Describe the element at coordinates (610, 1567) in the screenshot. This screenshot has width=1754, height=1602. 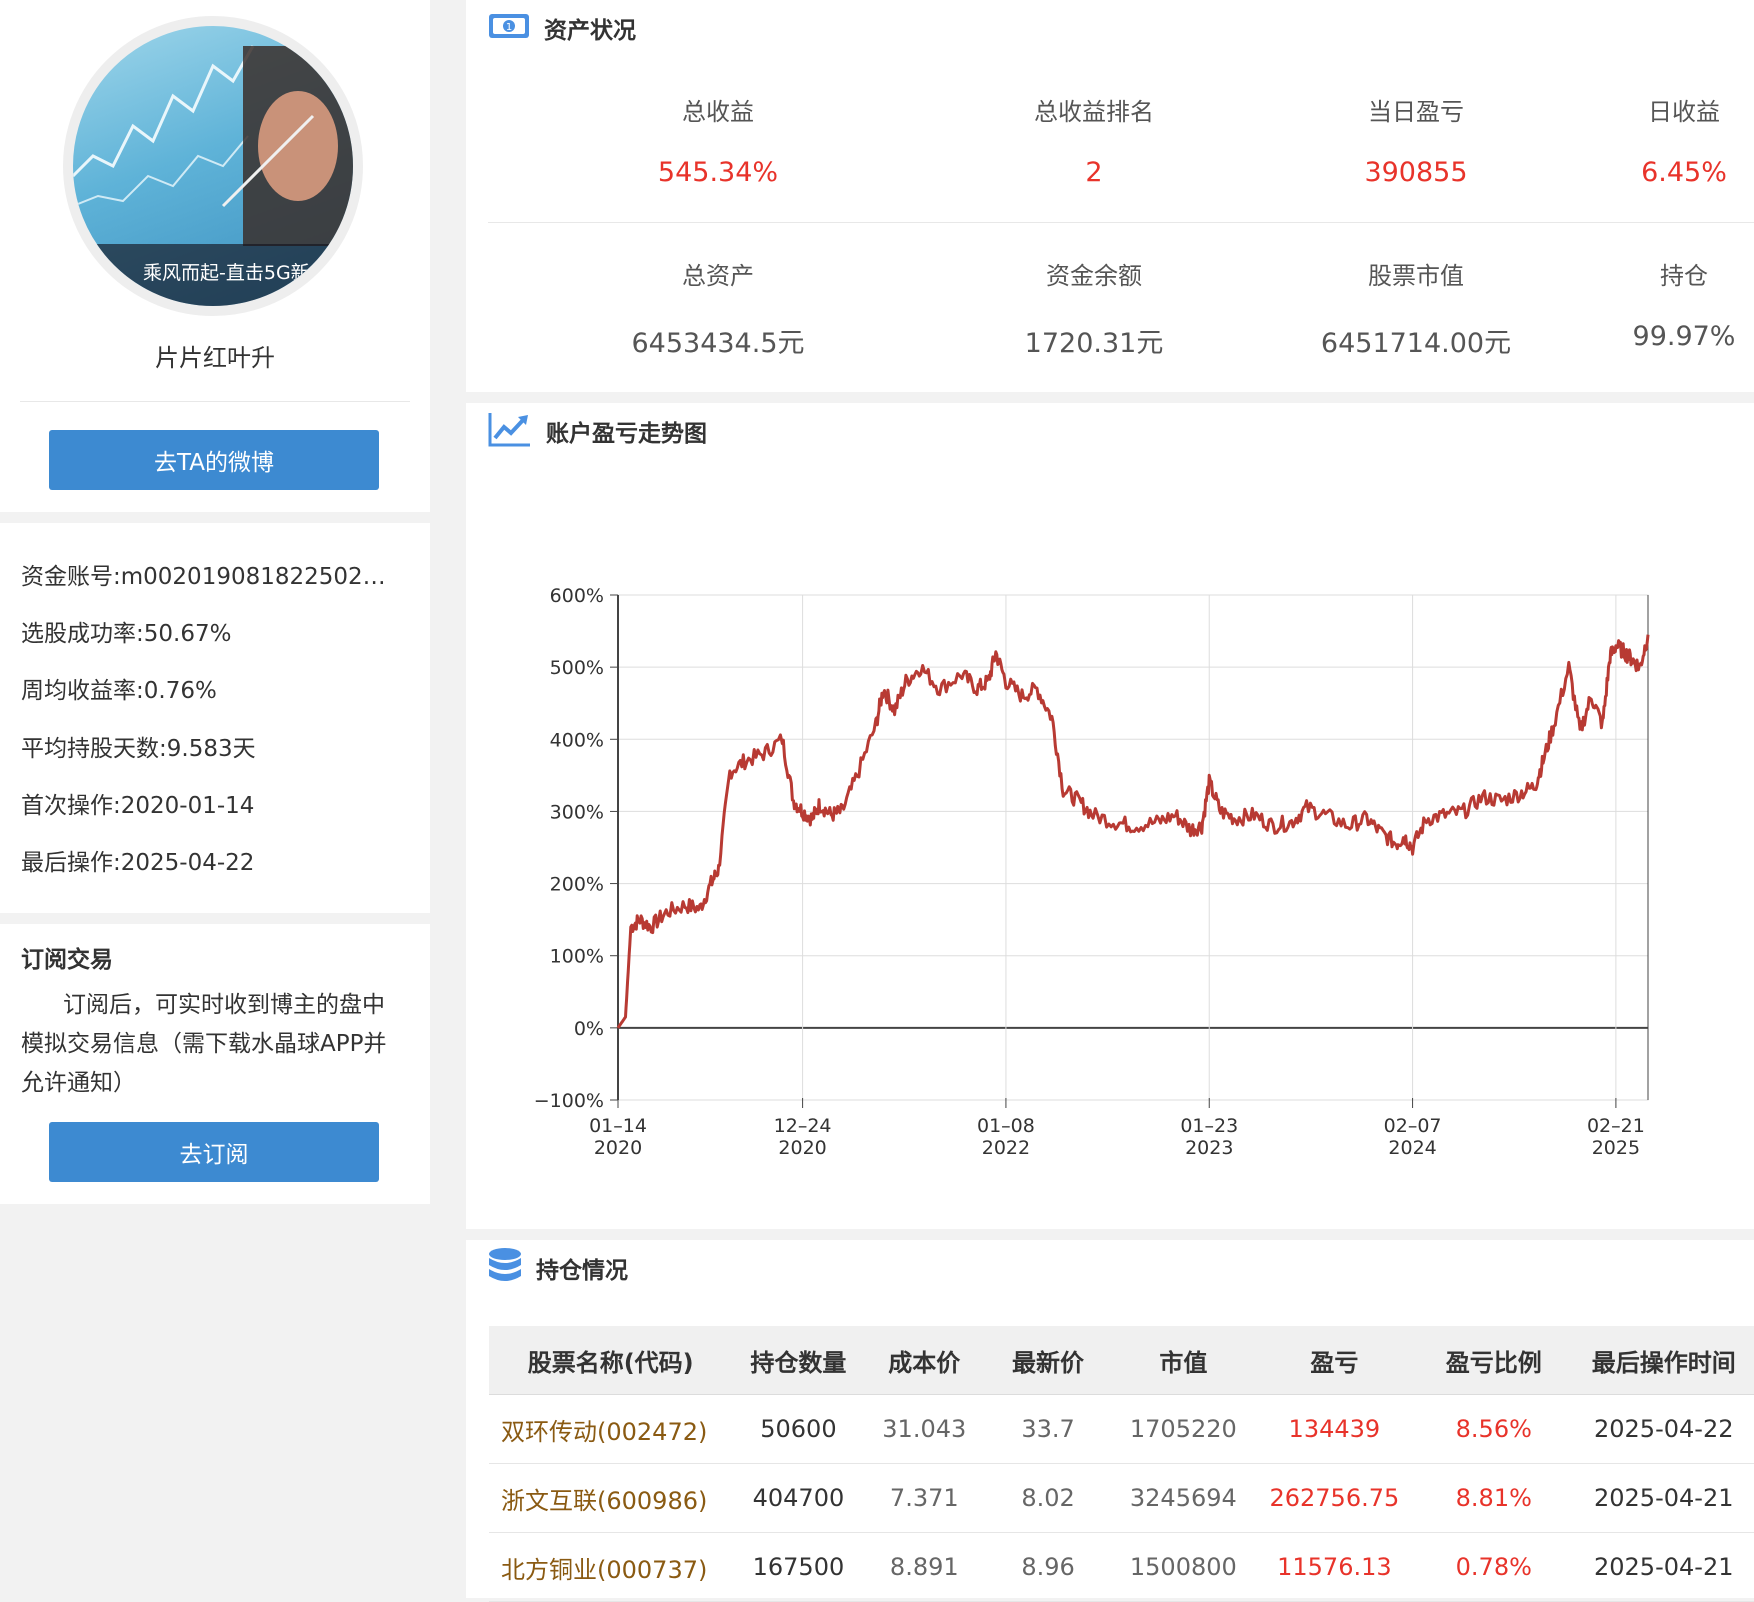
I see `stock-name-link: 北方铜业(000737)` at that location.